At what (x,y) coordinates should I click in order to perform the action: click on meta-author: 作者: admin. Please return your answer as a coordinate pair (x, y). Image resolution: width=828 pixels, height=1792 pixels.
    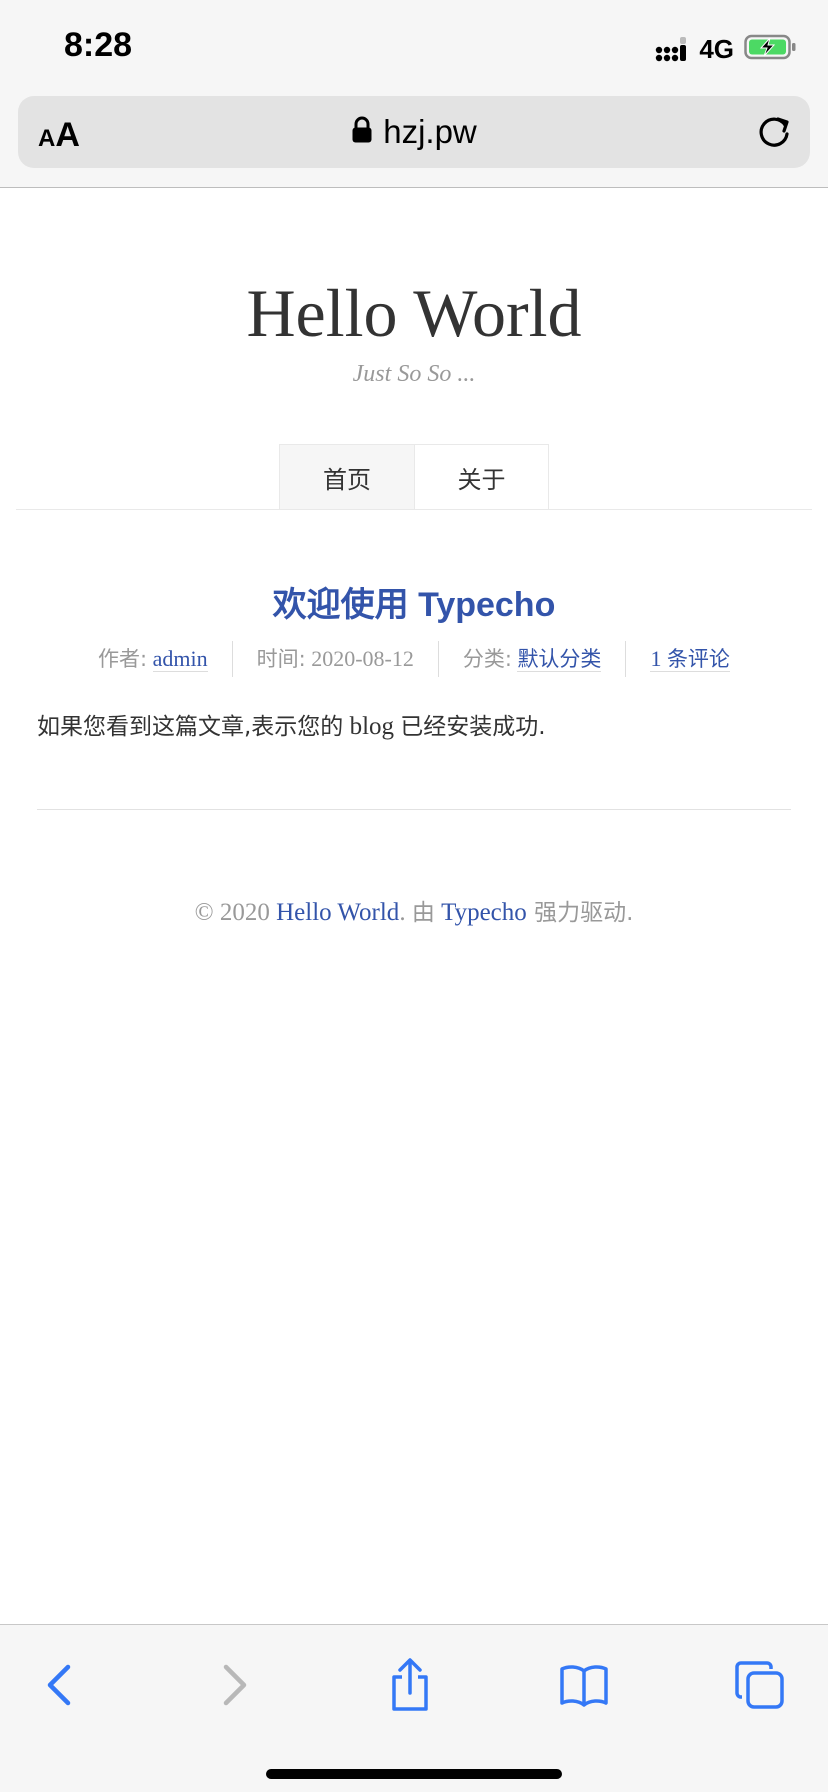
    Looking at the image, I should click on (153, 659).